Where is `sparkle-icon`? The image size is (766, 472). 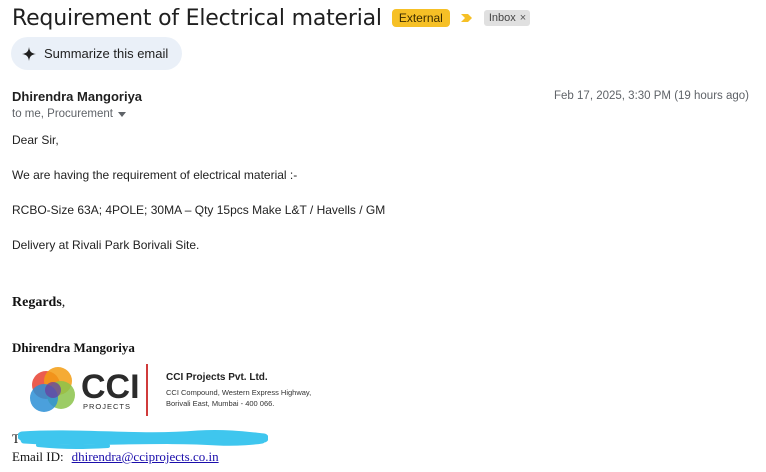 sparkle-icon is located at coordinates (29, 53).